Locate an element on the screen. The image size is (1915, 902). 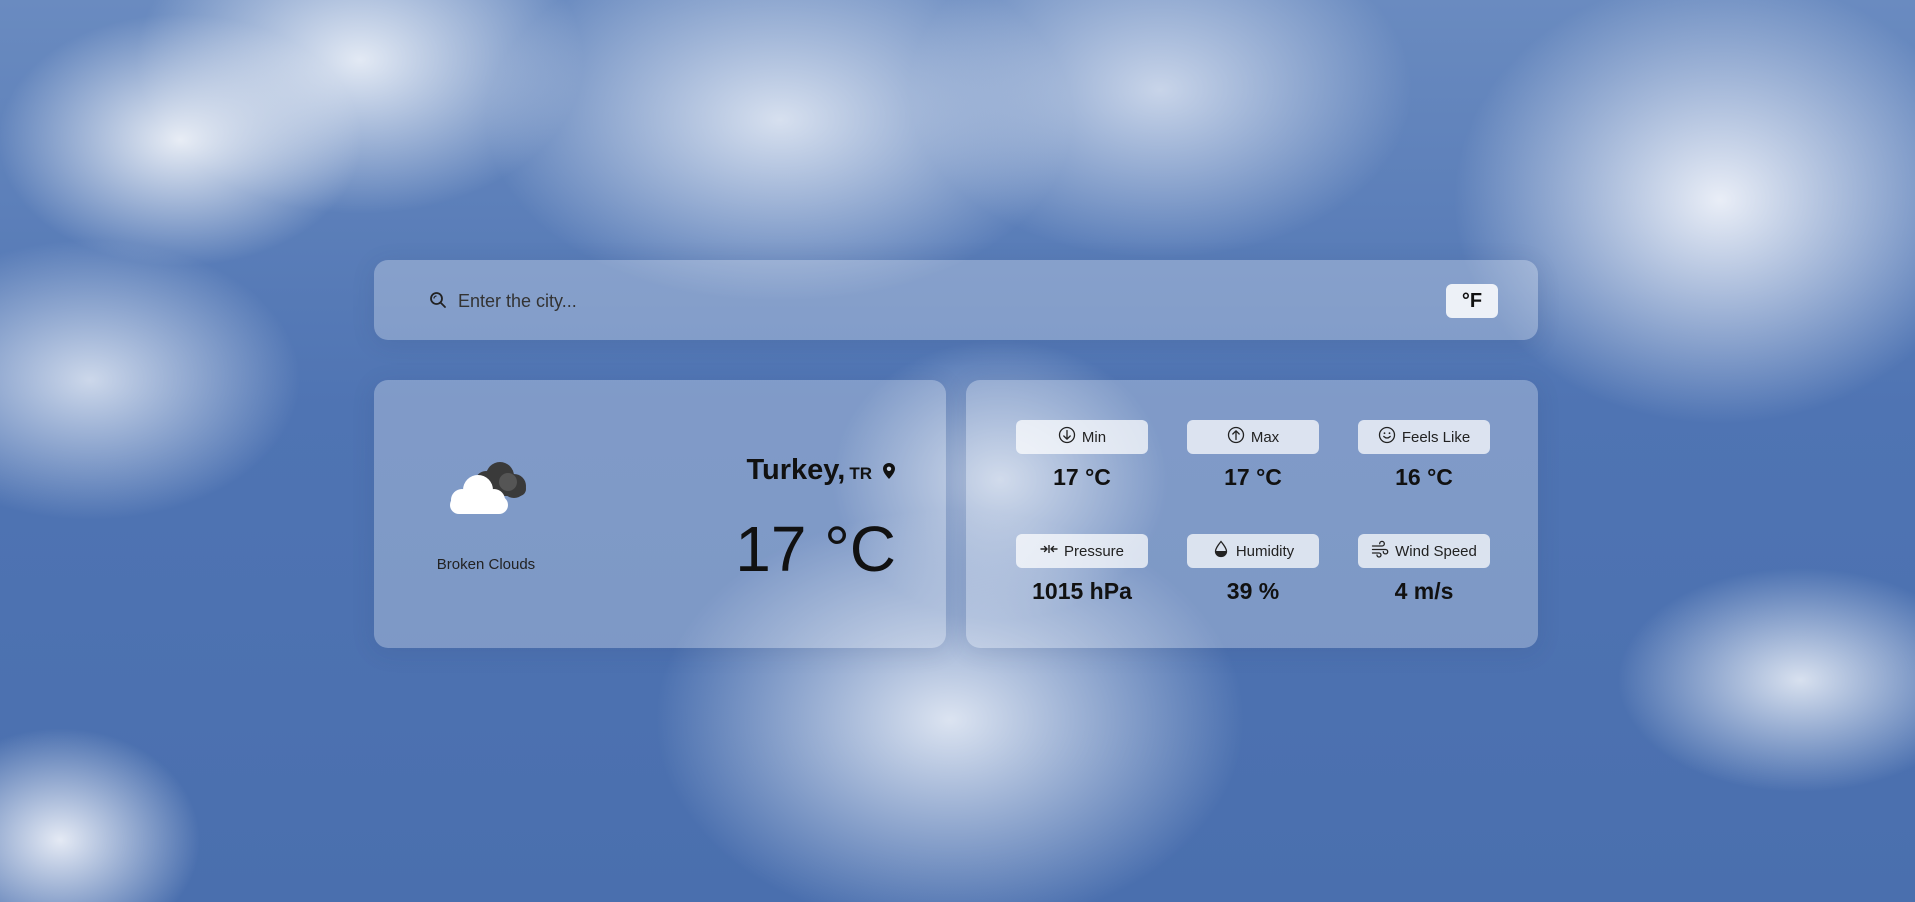
search-icon is located at coordinates (438, 300).